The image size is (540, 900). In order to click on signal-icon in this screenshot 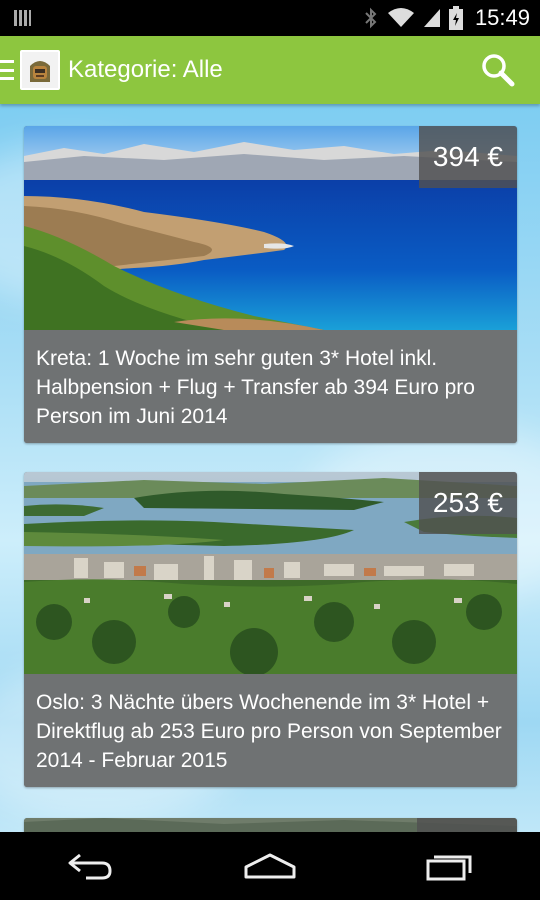, I will do `click(431, 18)`.